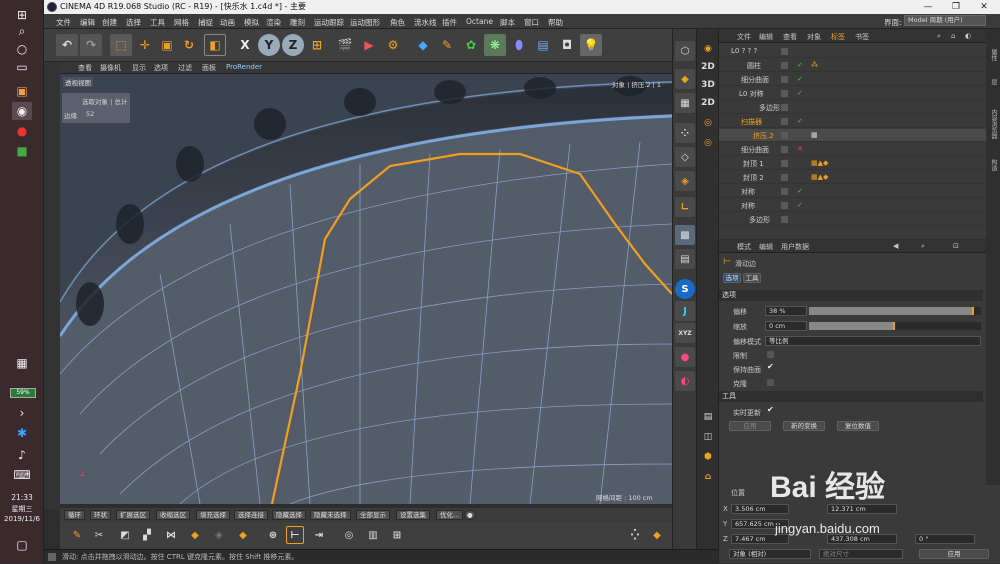  Describe the element at coordinates (804, 426) in the screenshot. I see `new-transform-button: 新的变换` at that location.